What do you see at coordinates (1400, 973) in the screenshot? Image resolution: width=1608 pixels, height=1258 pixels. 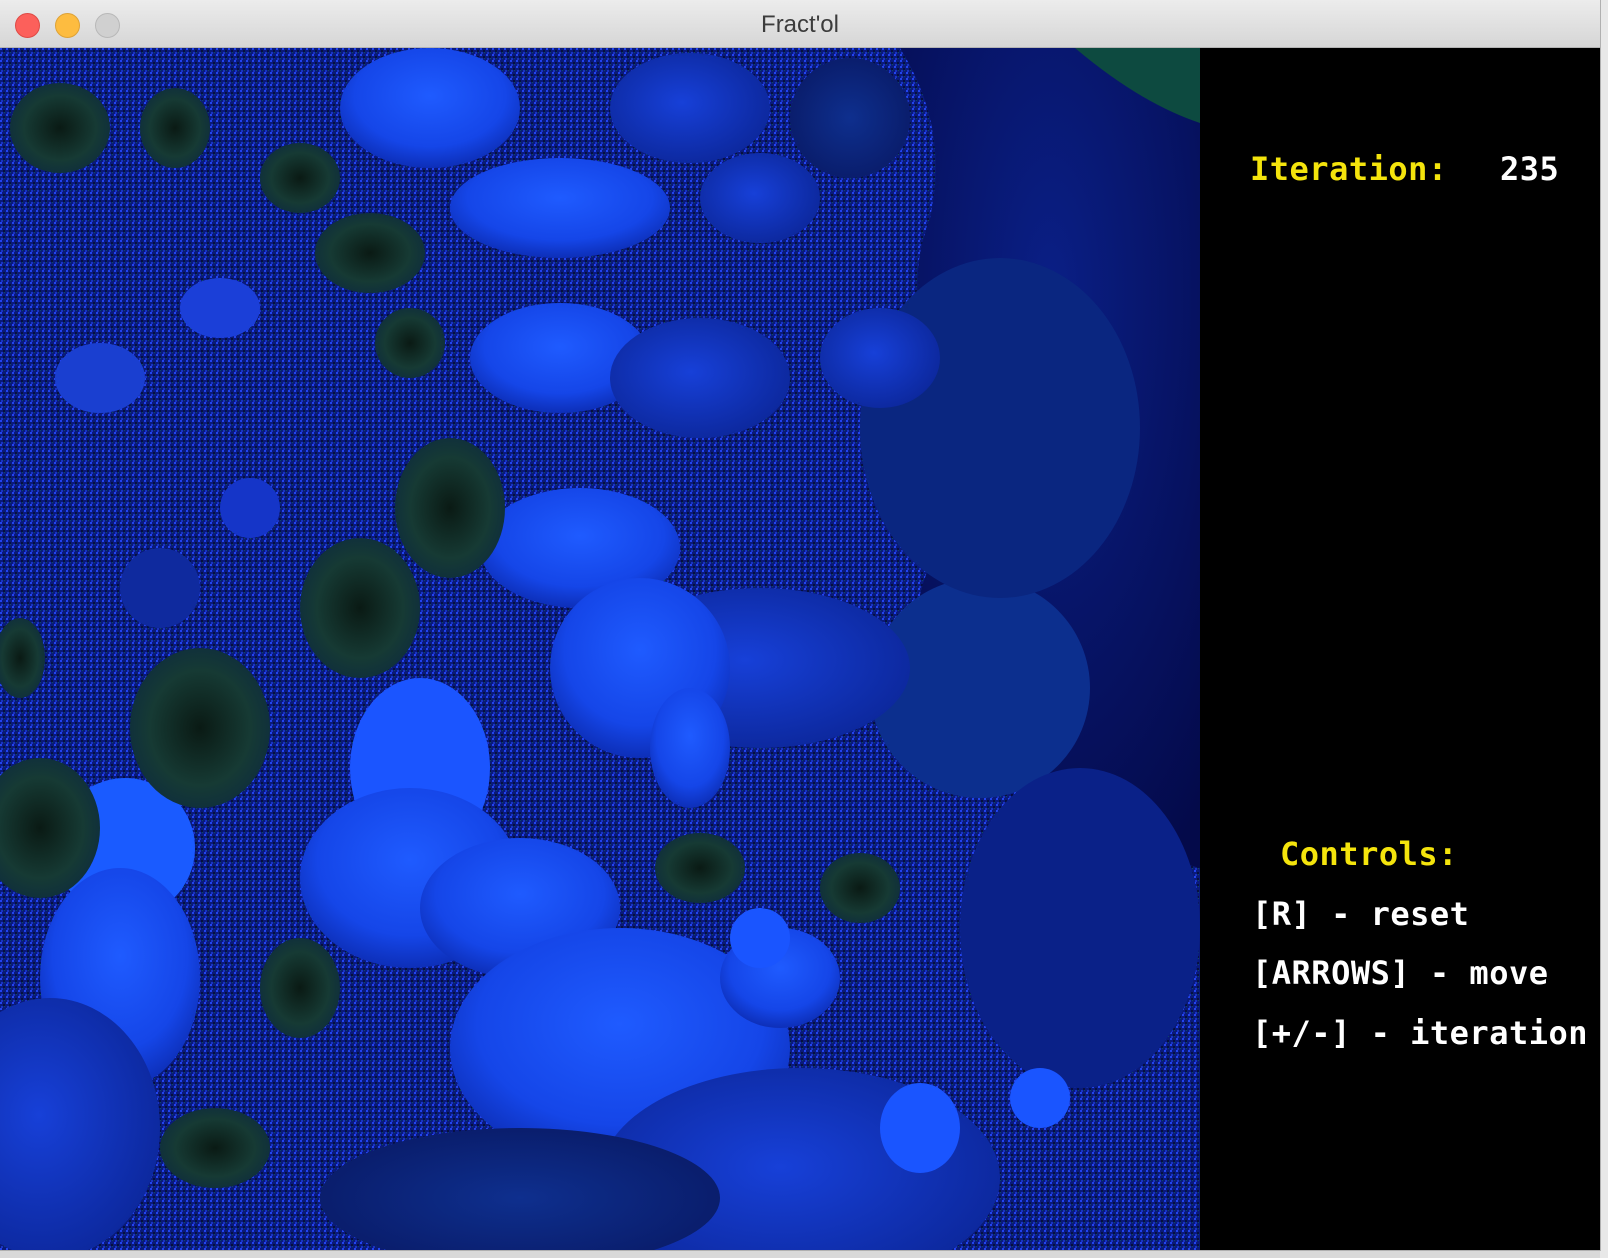 I see `control-move: [ARROWS] - move` at bounding box center [1400, 973].